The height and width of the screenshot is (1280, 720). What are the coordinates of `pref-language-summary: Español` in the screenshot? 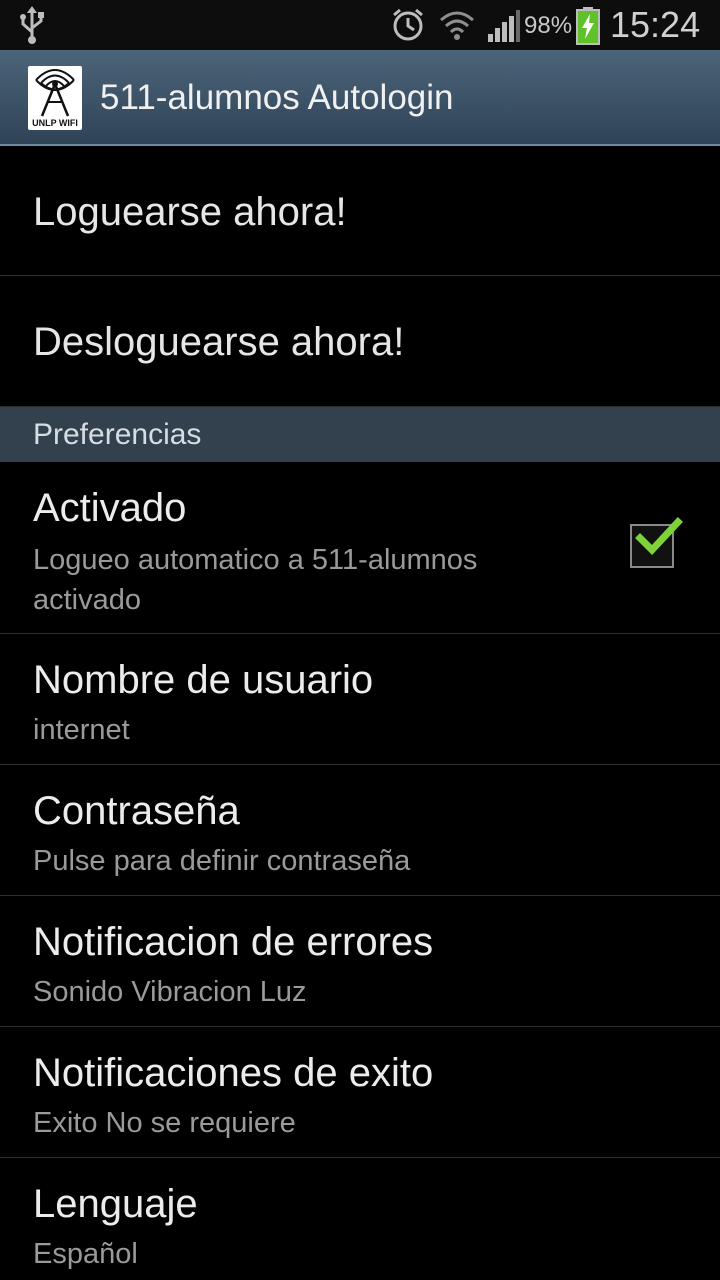 It's located at (85, 1254).